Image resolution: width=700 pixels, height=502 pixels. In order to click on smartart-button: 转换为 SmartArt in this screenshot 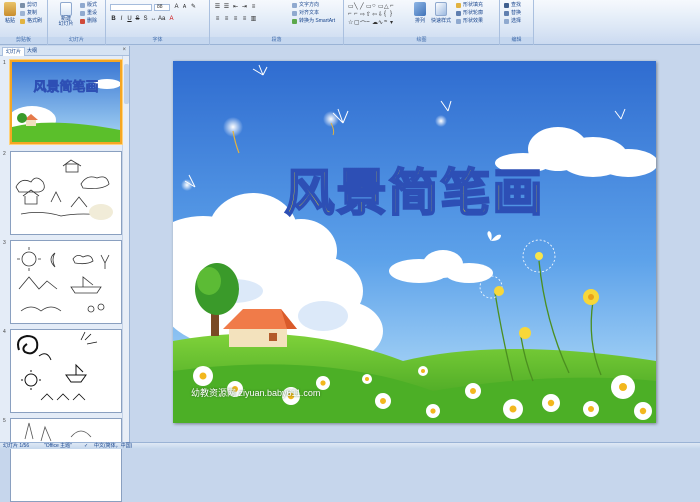, I will do `click(313, 21)`.